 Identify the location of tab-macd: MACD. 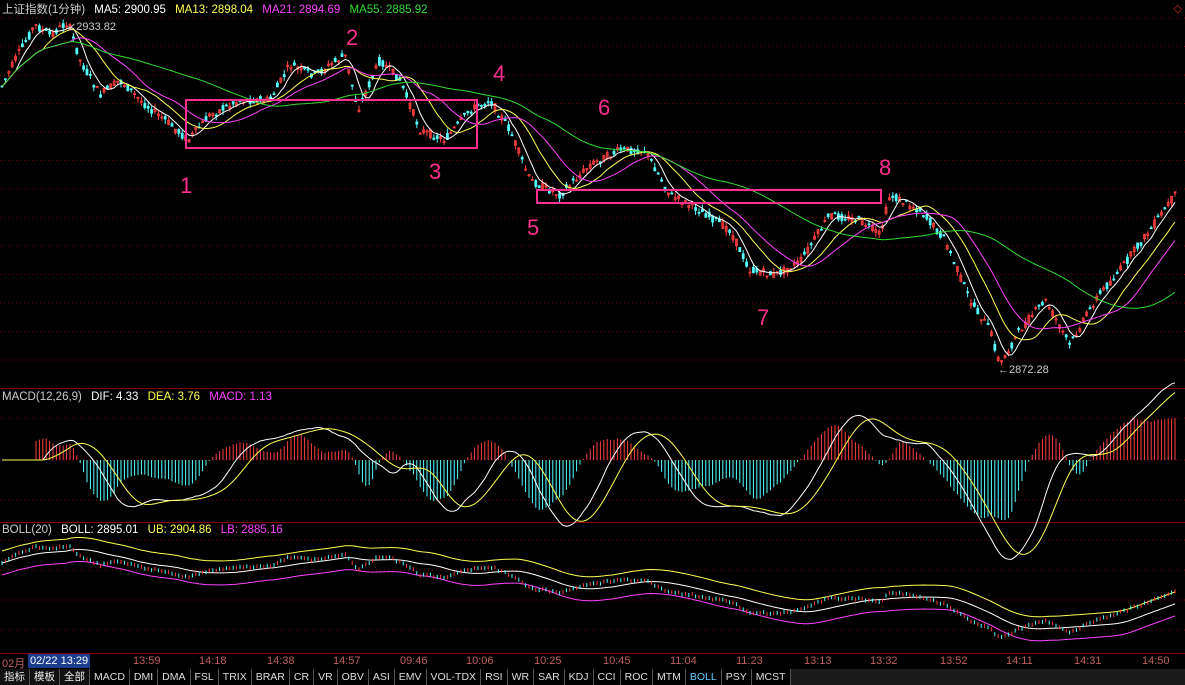
(110, 677).